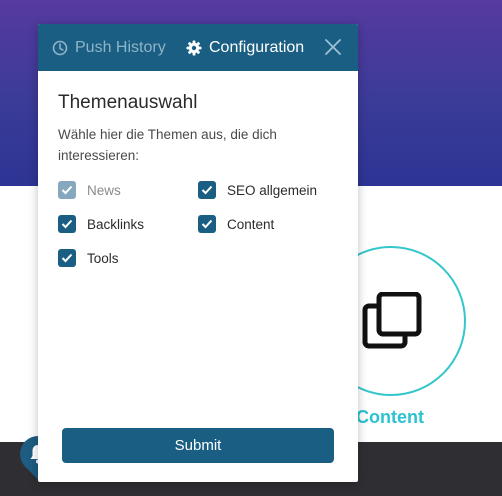 The width and height of the screenshot is (502, 496). I want to click on topic-checkbox-backlinks: Backlinks, so click(101, 224).